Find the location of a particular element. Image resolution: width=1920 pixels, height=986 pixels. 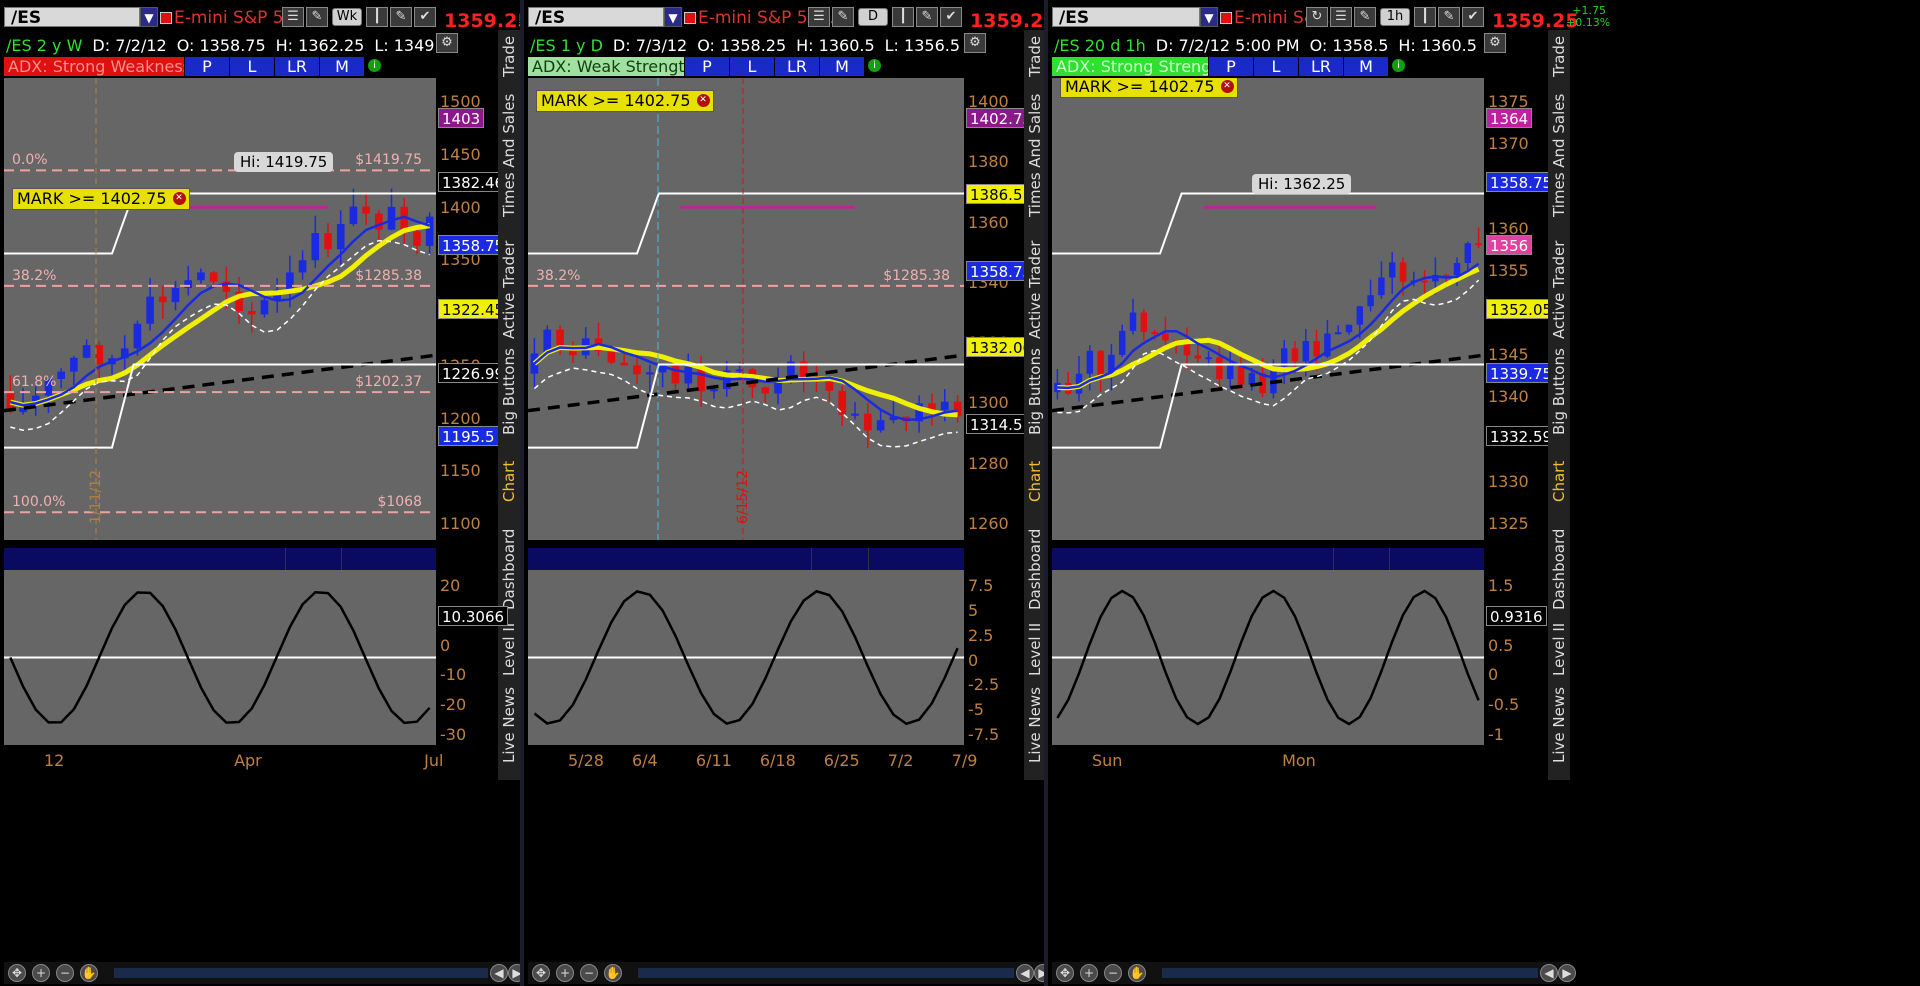

oscillator-axis: 1.510.50-0.5-10.9316 is located at coordinates (1516, 657).